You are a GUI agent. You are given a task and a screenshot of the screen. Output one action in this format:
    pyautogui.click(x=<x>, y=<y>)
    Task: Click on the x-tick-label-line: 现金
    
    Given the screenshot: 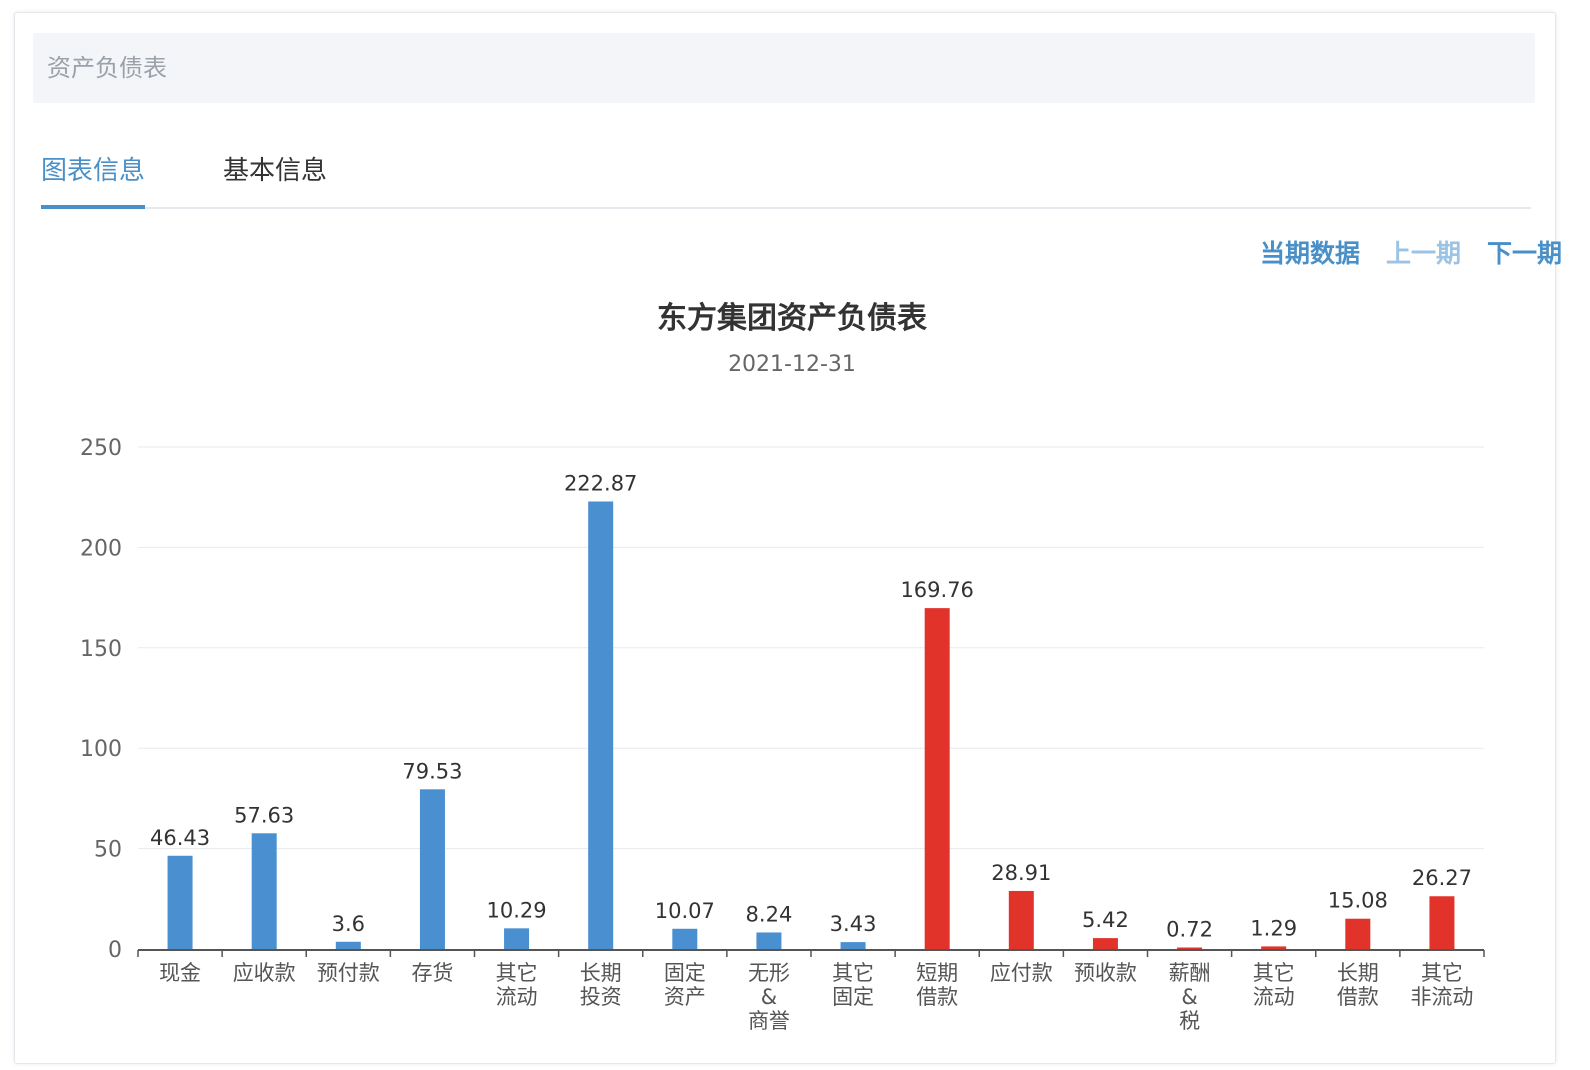 What is the action you would take?
    pyautogui.click(x=180, y=973)
    